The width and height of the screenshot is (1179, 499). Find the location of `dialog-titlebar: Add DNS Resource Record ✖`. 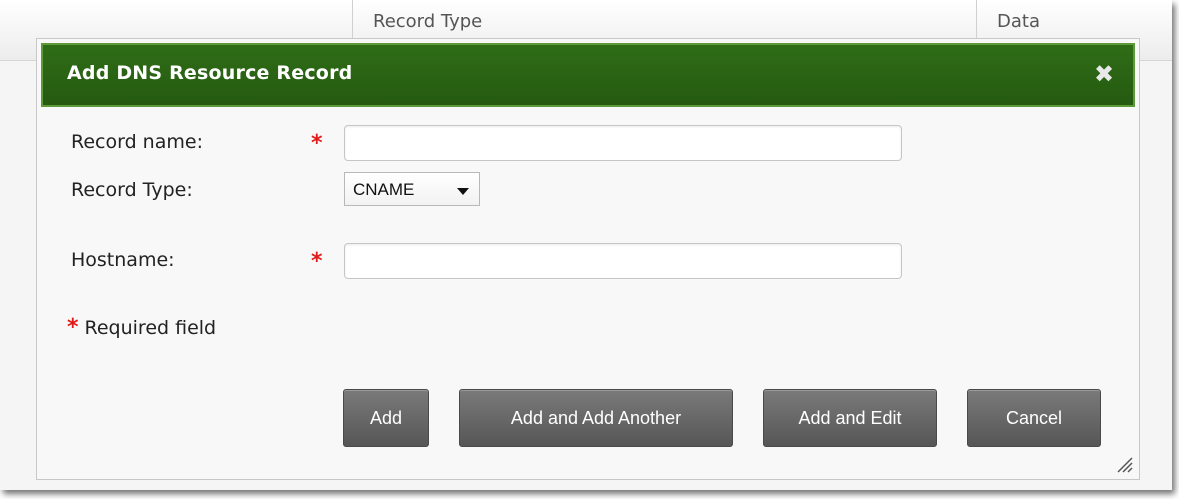

dialog-titlebar: Add DNS Resource Record ✖ is located at coordinates (588, 75).